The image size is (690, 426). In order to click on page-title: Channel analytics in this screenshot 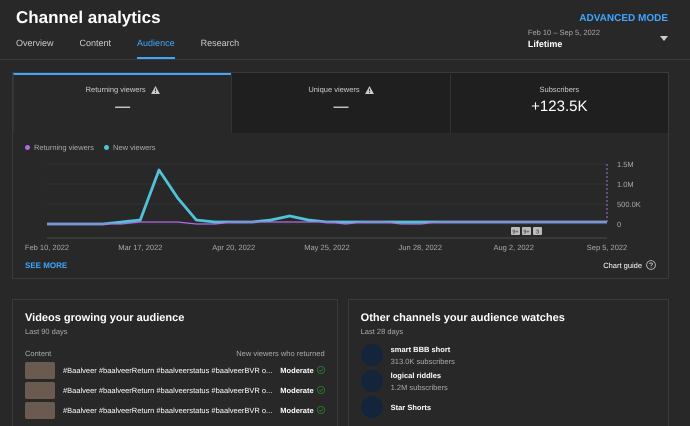, I will do `click(88, 18)`.